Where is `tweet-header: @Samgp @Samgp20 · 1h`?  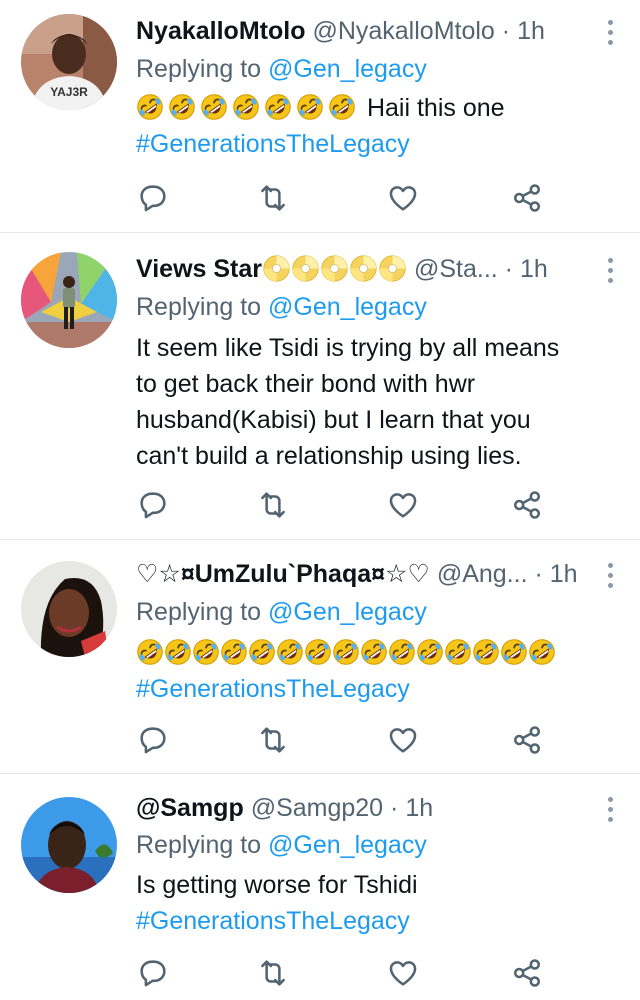
tweet-header: @Samgp @Samgp20 · 1h is located at coordinates (366, 808).